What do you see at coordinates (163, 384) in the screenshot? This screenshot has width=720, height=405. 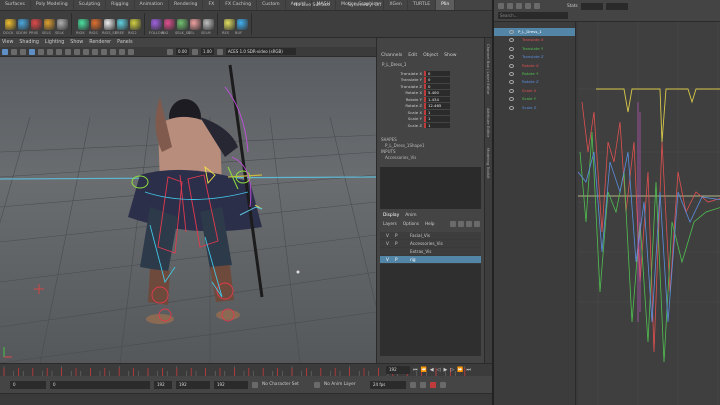 I see `playback-end-field: 192` at bounding box center [163, 384].